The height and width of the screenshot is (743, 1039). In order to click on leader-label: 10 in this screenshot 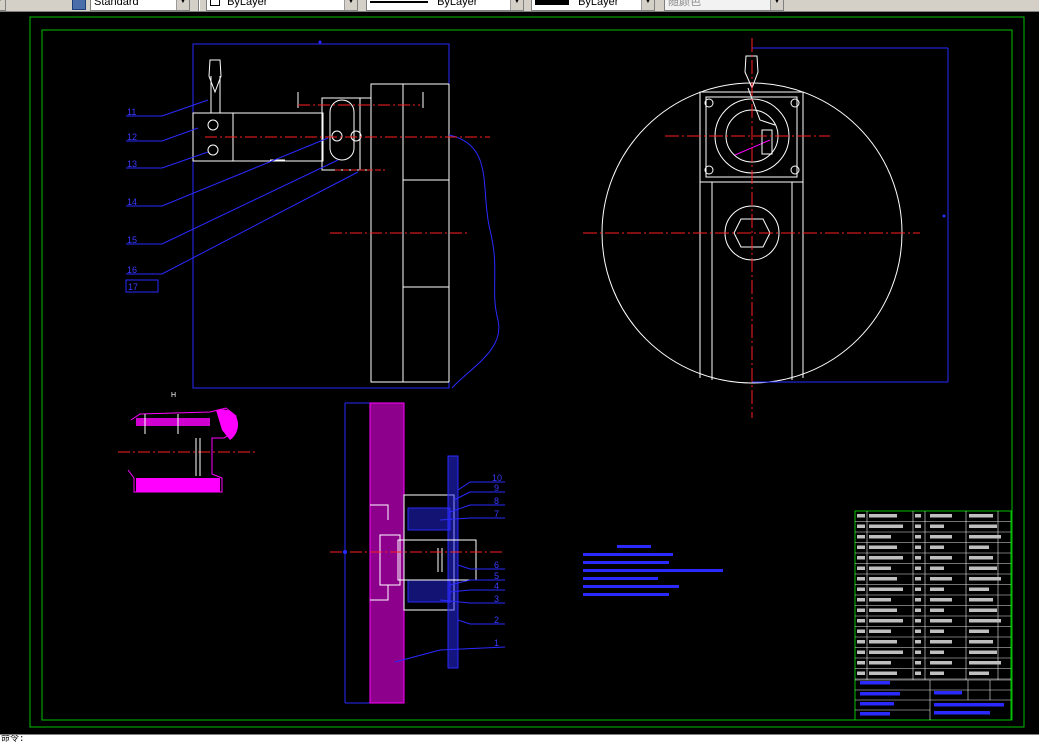, I will do `click(497, 478)`.